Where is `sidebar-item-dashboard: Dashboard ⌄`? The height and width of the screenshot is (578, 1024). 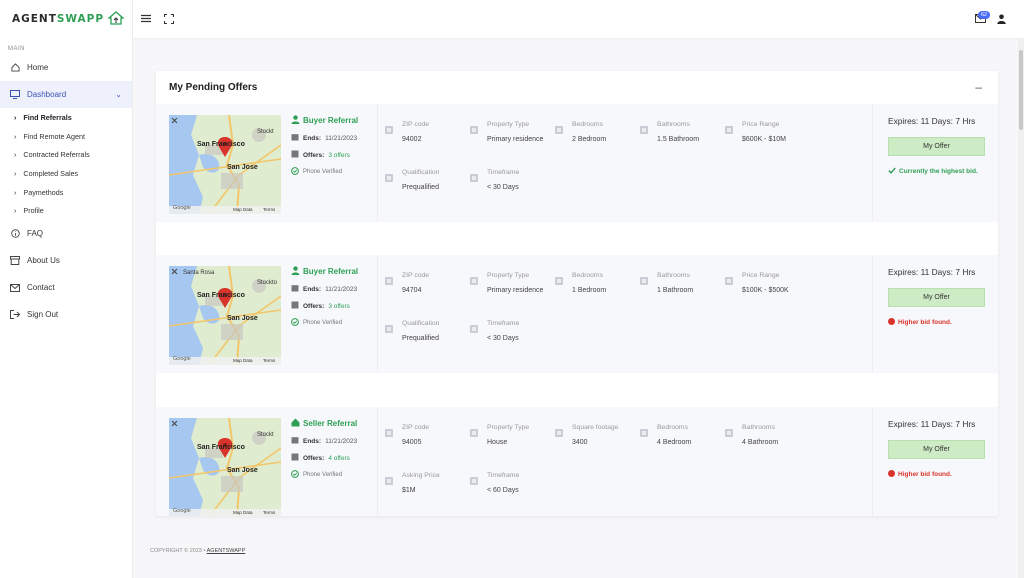
sidebar-item-dashboard: Dashboard ⌄ is located at coordinates (66, 94).